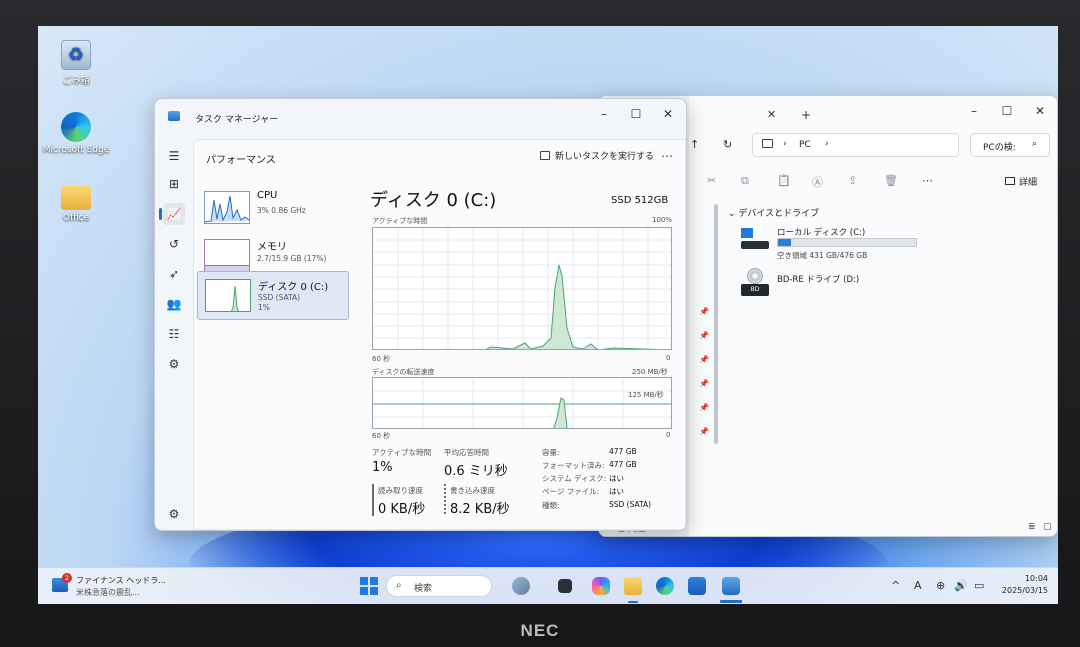 Image resolution: width=1080 pixels, height=647 pixels. I want to click on cut-icon: ✂, so click(711, 180).